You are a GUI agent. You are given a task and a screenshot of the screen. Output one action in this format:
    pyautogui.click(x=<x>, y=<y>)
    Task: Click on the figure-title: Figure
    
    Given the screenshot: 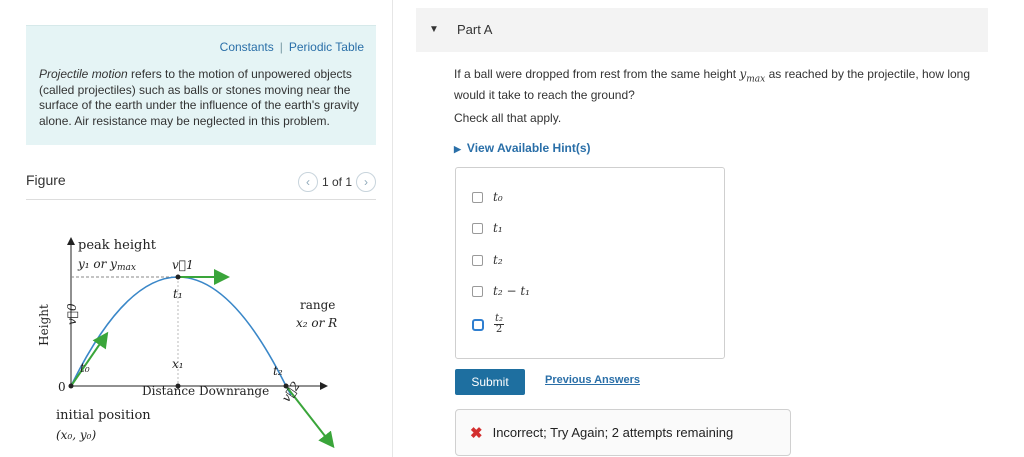 What is the action you would take?
    pyautogui.click(x=46, y=180)
    